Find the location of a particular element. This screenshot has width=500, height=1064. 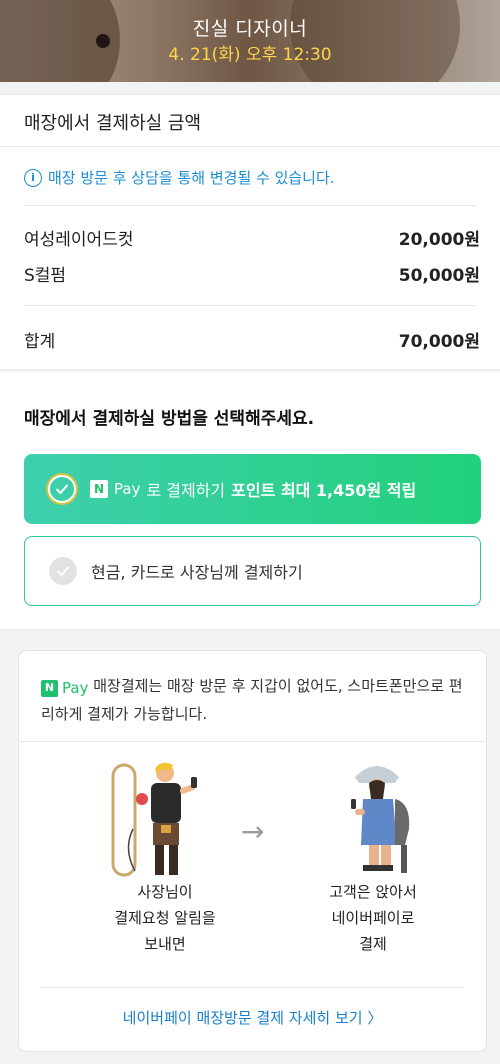

arrow-right-icon: → is located at coordinates (253, 831).